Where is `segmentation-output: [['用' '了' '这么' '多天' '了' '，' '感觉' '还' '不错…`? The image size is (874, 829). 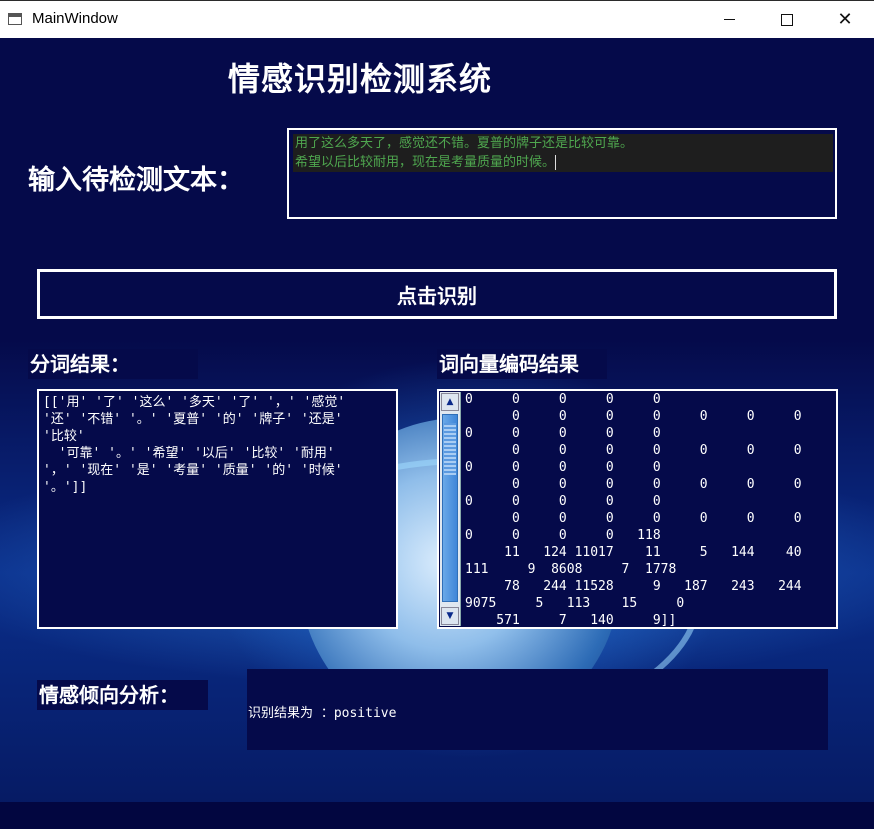
segmentation-output: [['用' '了' '这么' '多天' '了' '，' '感觉' '还' '不错… is located at coordinates (217, 509).